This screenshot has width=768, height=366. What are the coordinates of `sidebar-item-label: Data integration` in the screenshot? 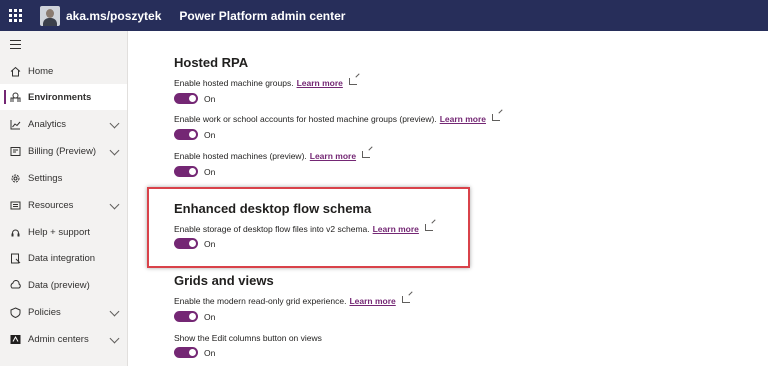 It's located at (62, 258).